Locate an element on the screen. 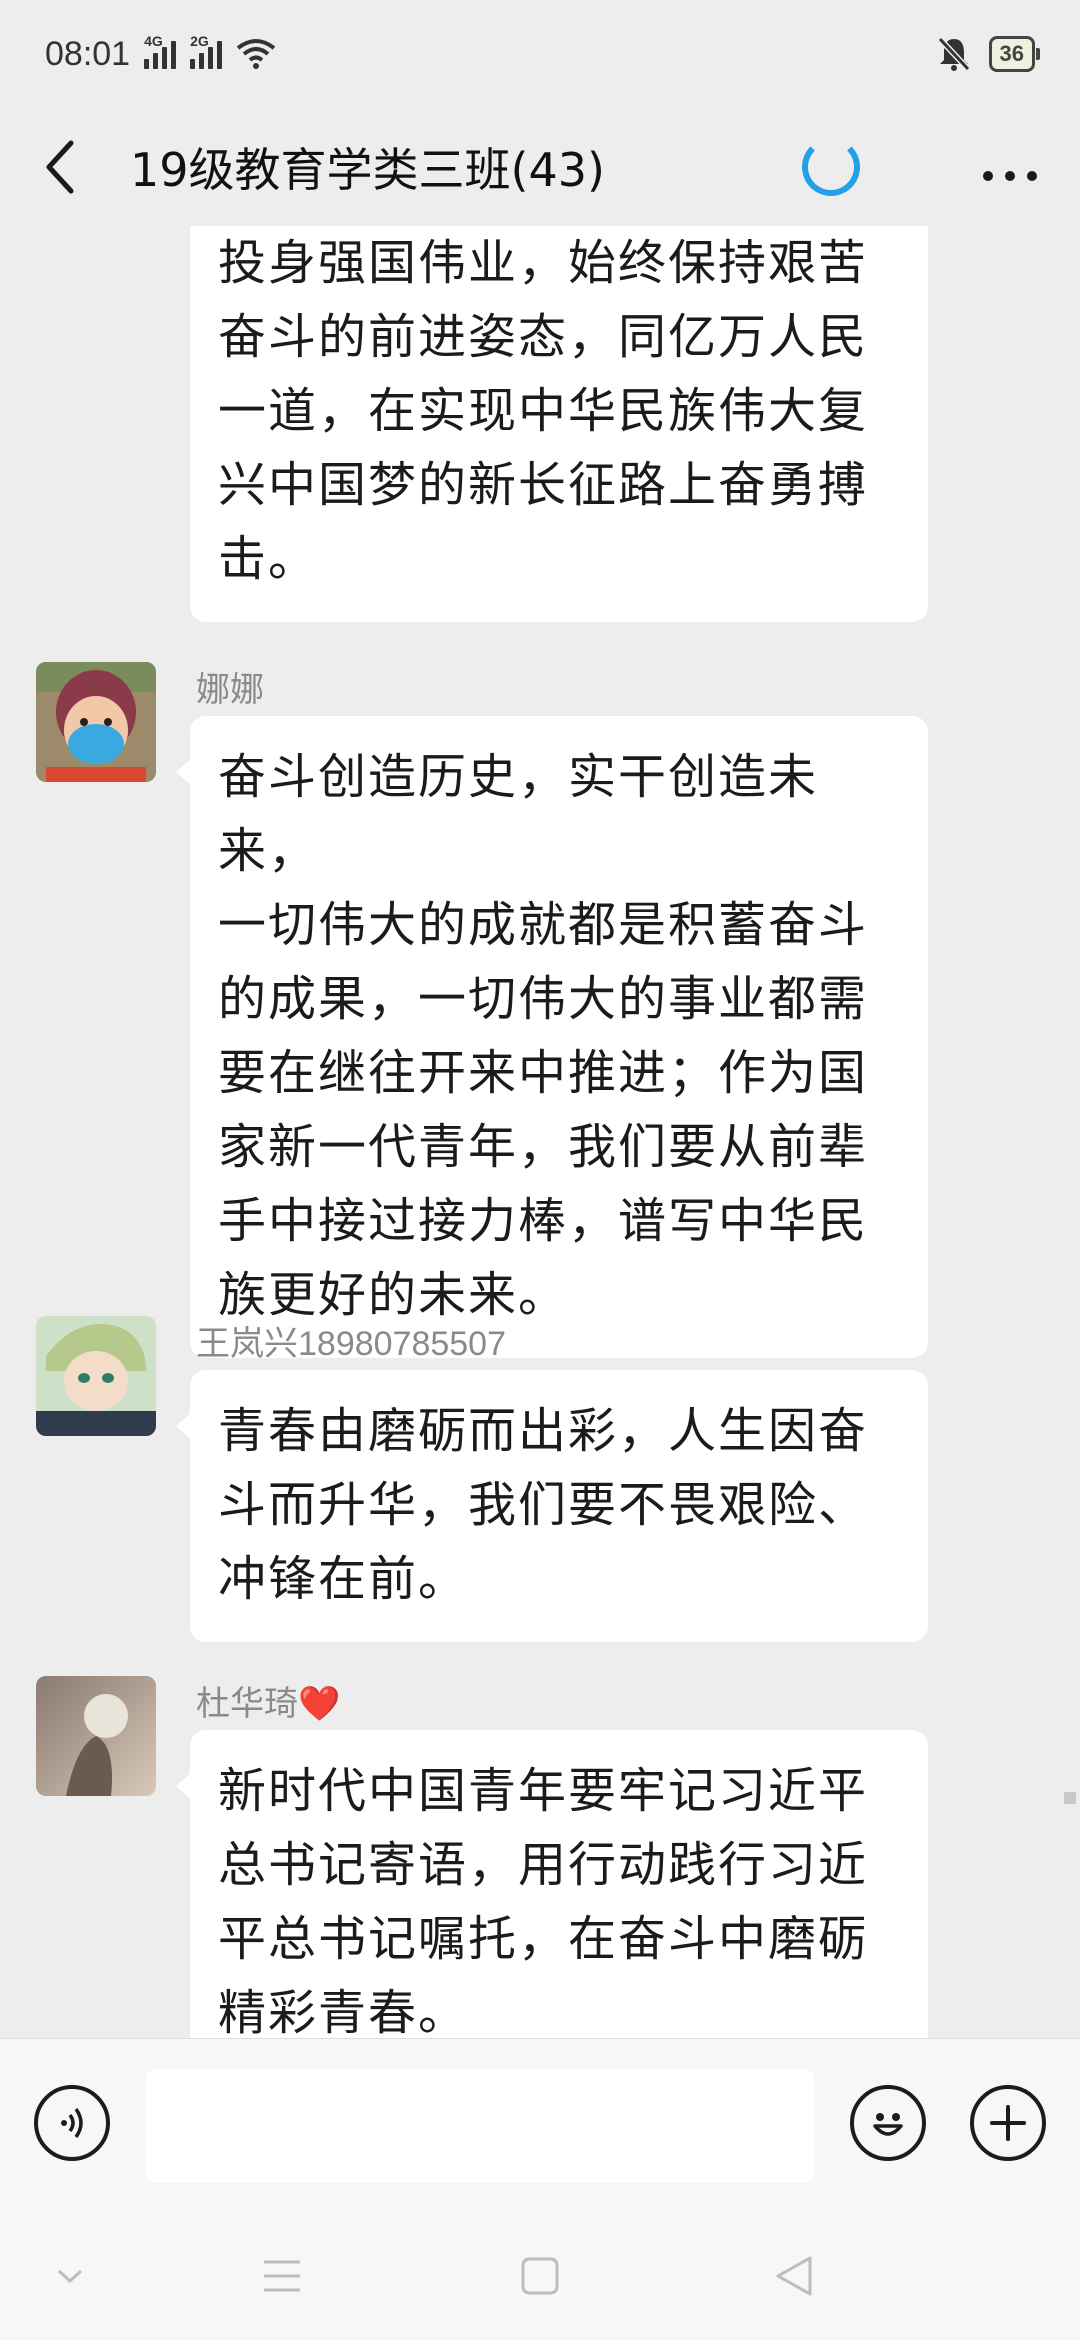  mute-bell-icon is located at coordinates (953, 54).